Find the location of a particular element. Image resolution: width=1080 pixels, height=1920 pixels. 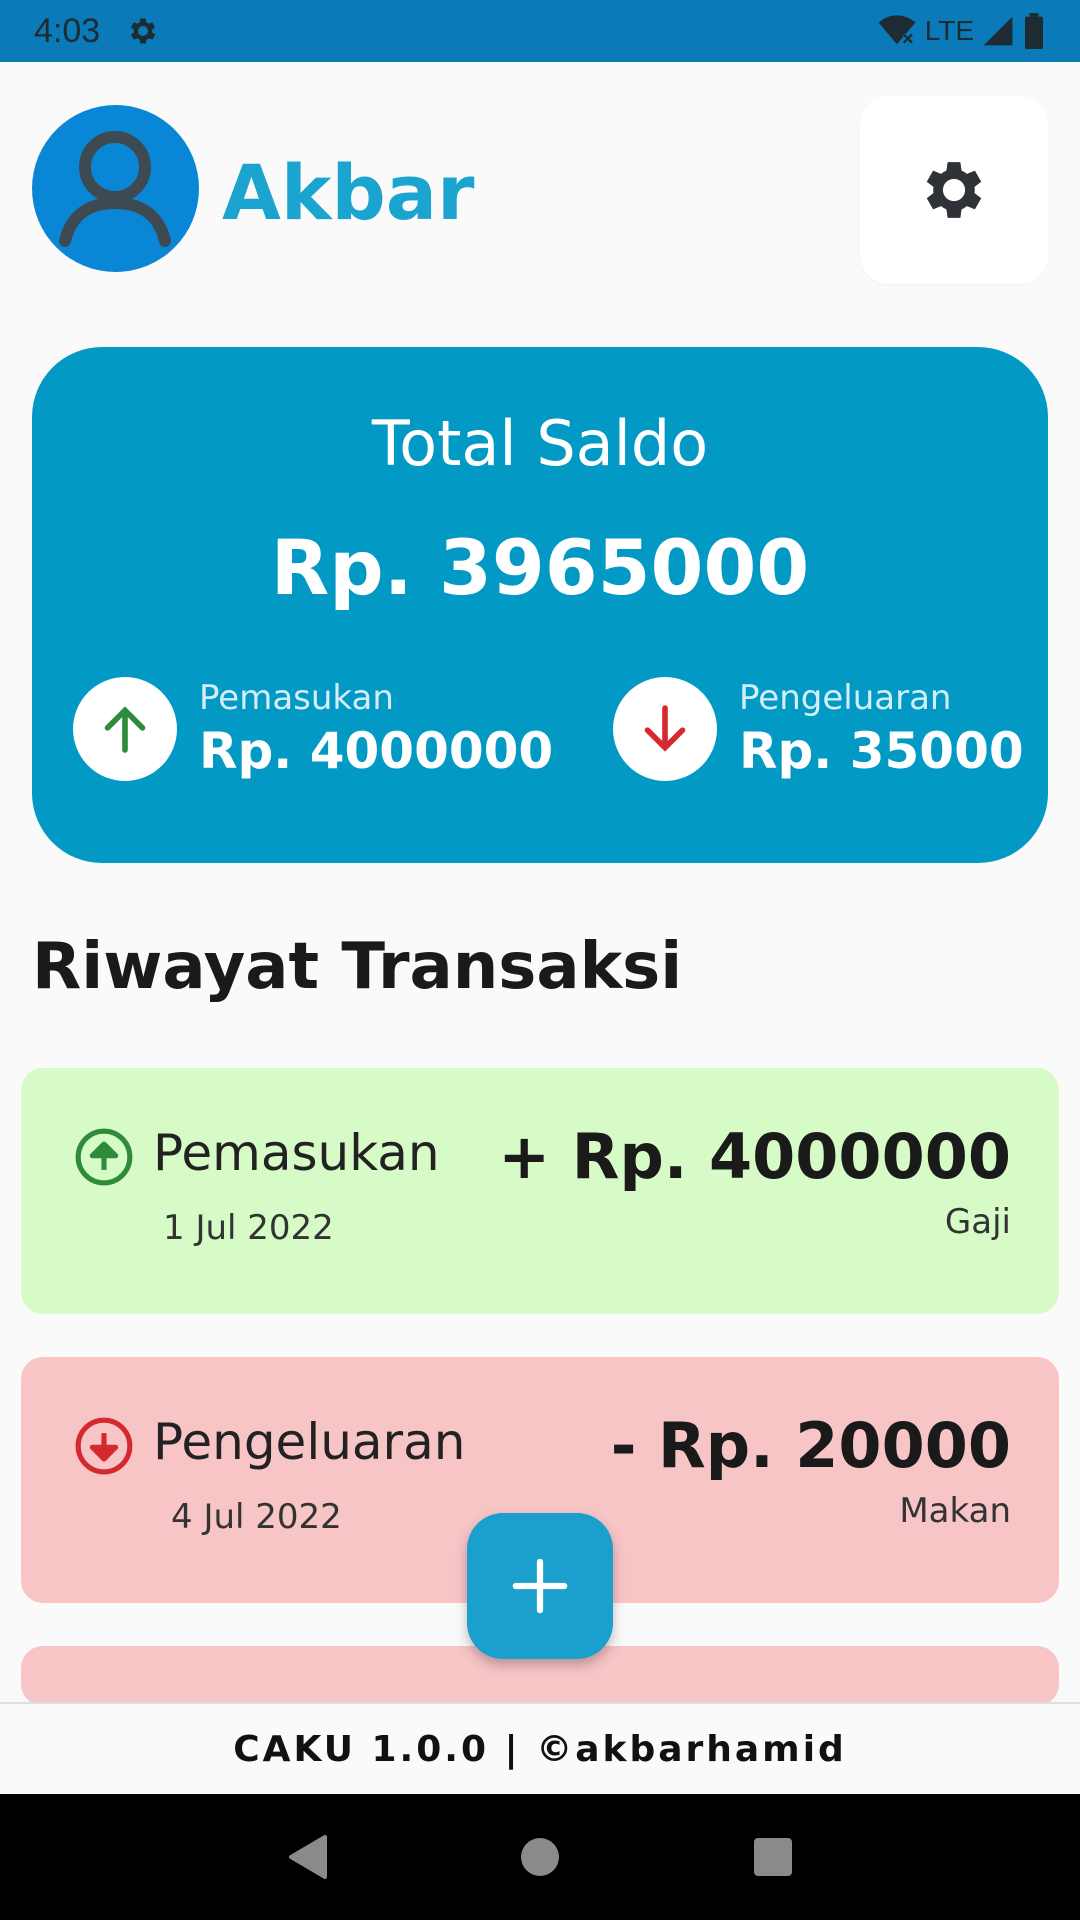

transaction-card: Pemasukan 1 Jul 2022 + Rp. 4000000 Gaji is located at coordinates (540, 1191).